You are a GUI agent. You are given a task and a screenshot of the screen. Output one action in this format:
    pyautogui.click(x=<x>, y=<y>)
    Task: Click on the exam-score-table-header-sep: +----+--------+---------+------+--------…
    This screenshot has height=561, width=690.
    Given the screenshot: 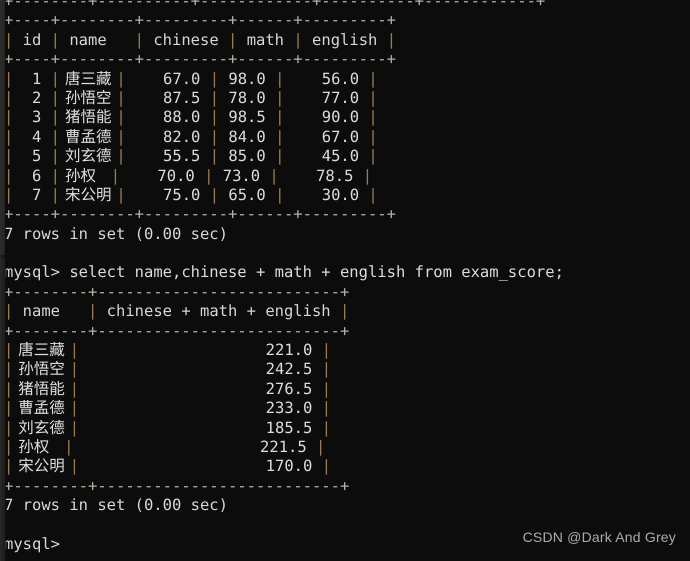 What is the action you would take?
    pyautogui.click(x=200, y=59)
    